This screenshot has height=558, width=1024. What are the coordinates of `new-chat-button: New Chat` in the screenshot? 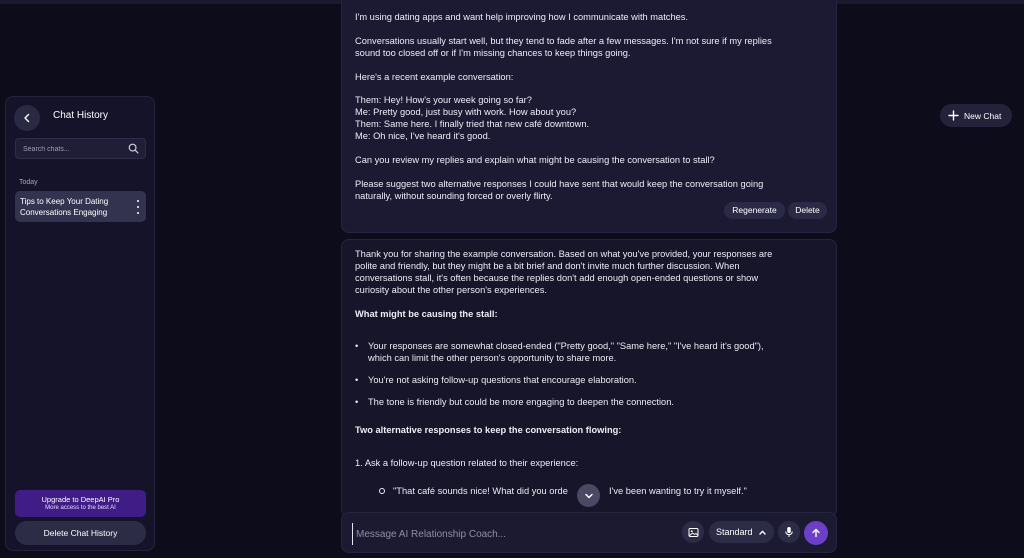 It's located at (976, 115).